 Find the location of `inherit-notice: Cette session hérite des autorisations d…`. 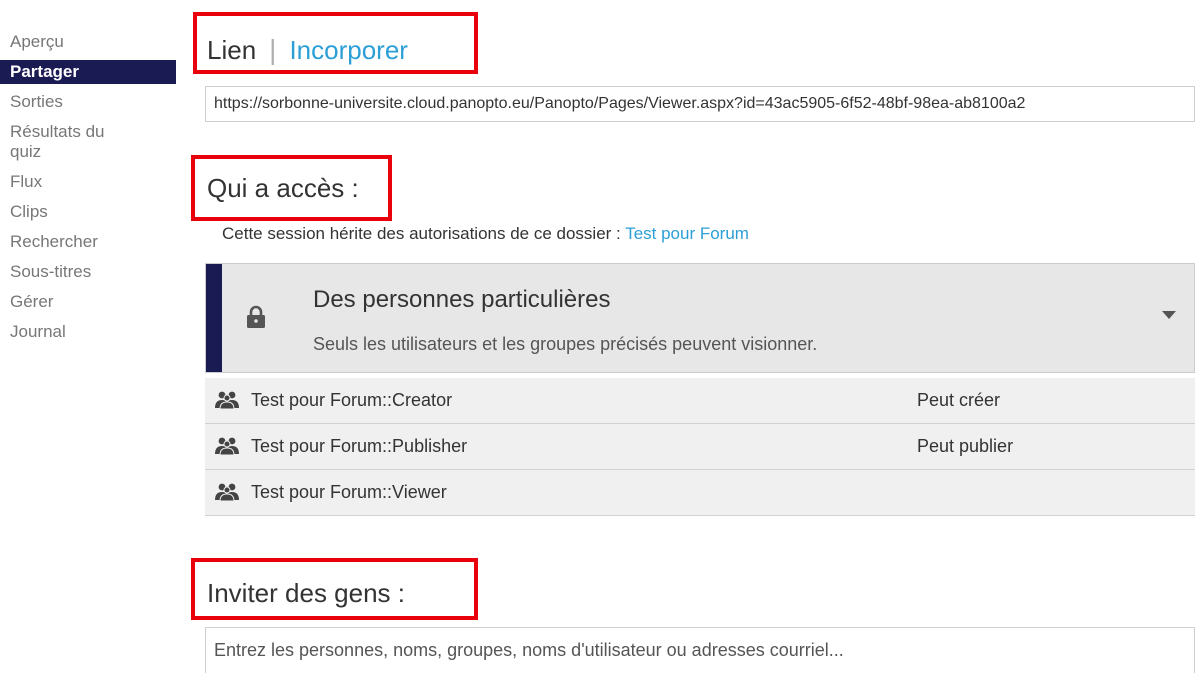

inherit-notice: Cette session hérite des autorisations d… is located at coordinates (485, 234).